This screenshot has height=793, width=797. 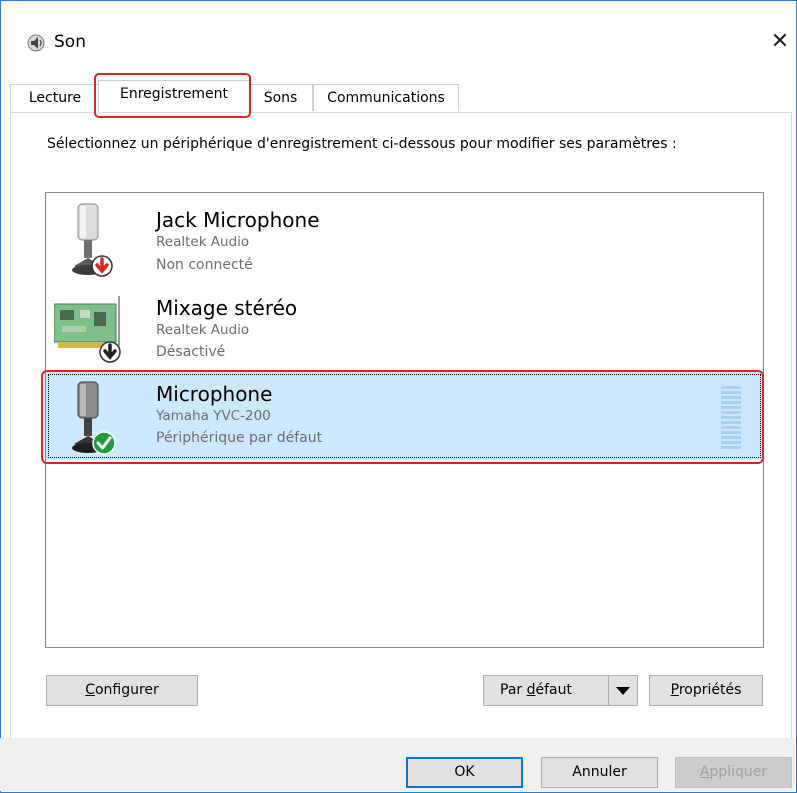 I want to click on button-label-accelerator: C, so click(x=90, y=690).